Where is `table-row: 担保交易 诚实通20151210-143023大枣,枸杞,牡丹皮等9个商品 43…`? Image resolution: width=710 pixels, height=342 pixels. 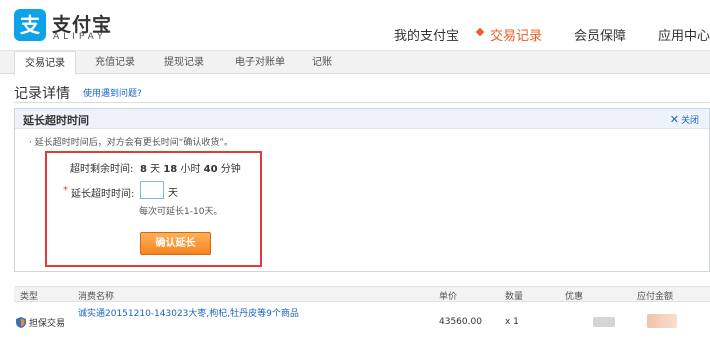 table-row: 担保交易 诚实通20151210-143023大枣,枸杞,牡丹皮等9个商品 43… is located at coordinates (362, 322).